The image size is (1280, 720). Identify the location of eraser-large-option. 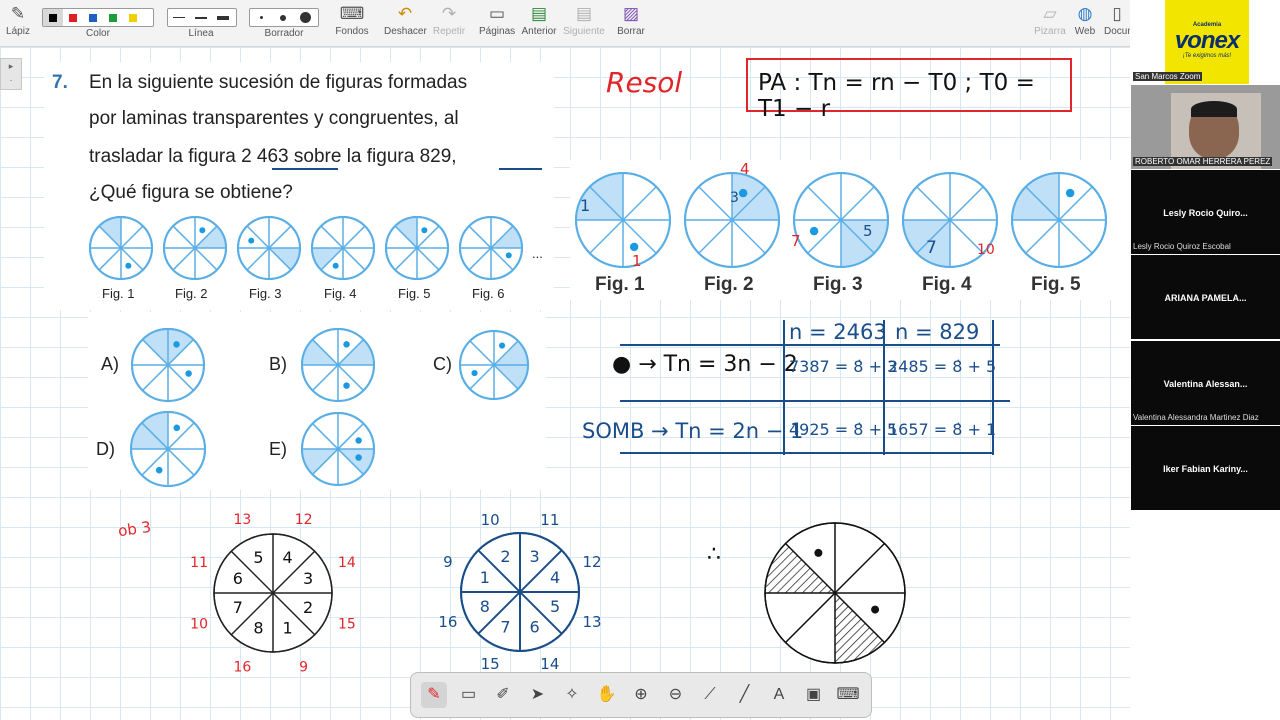
(305, 17).